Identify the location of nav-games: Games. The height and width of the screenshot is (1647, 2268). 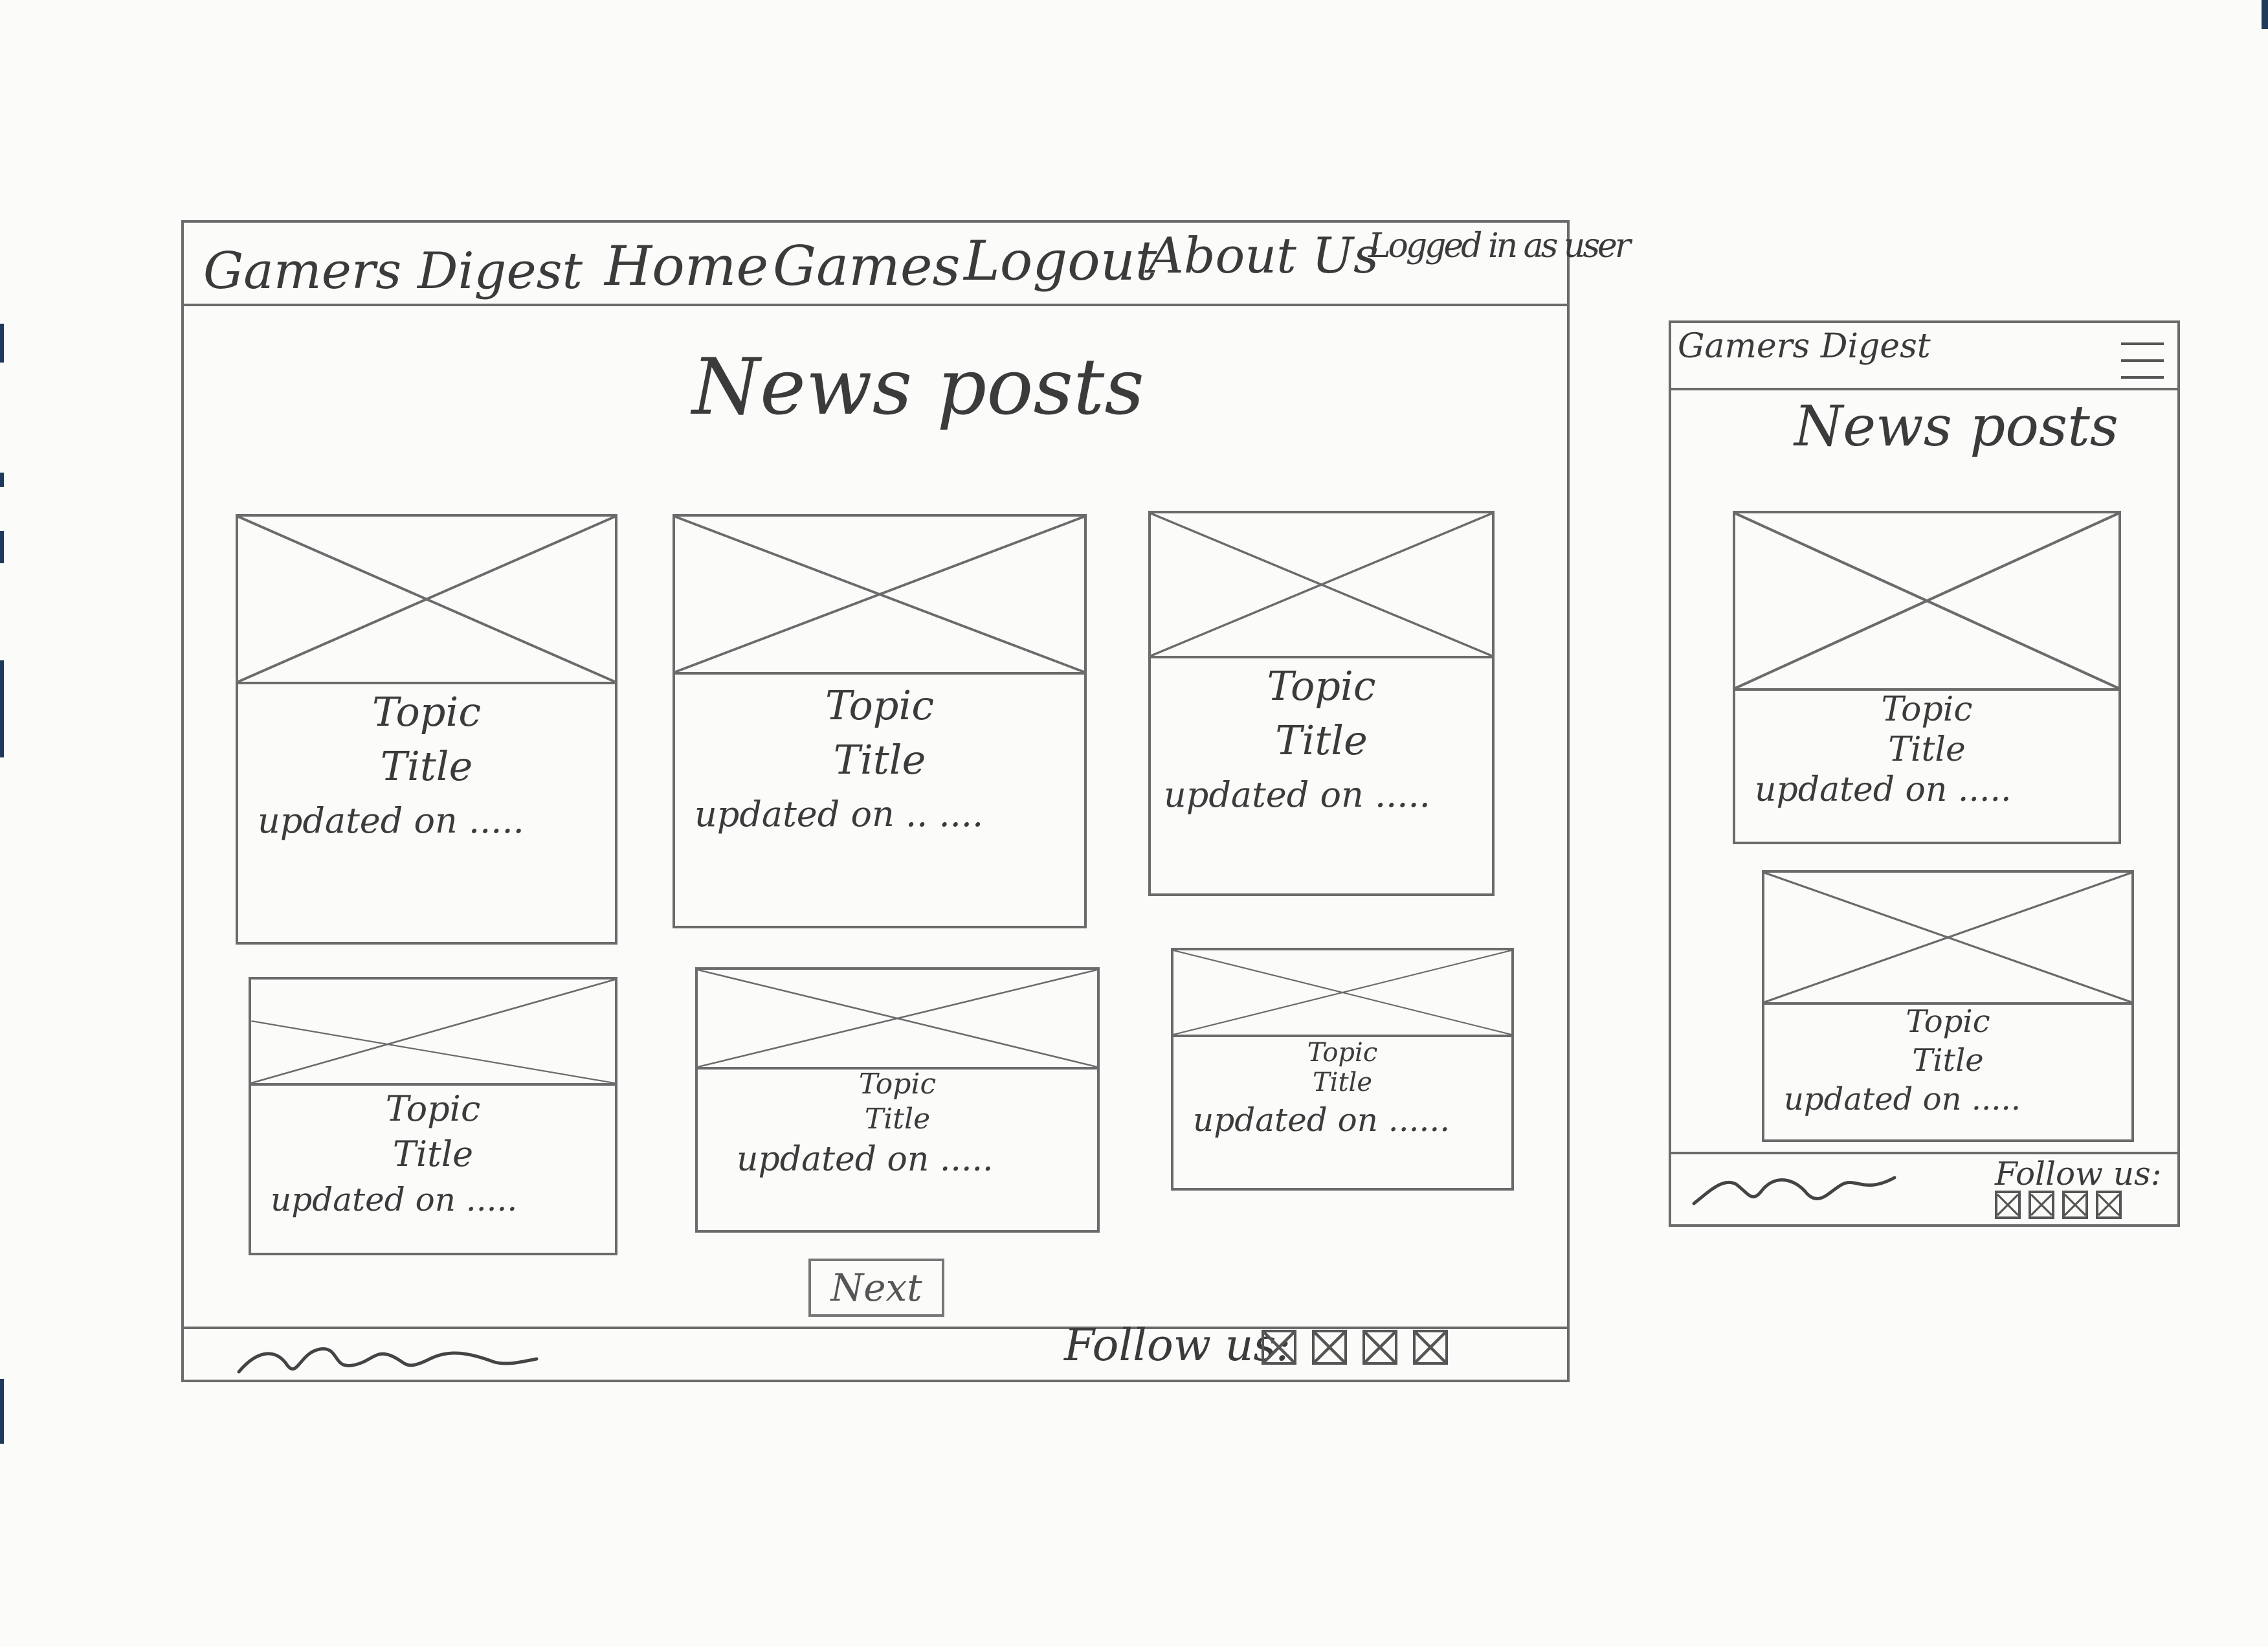
(867, 266).